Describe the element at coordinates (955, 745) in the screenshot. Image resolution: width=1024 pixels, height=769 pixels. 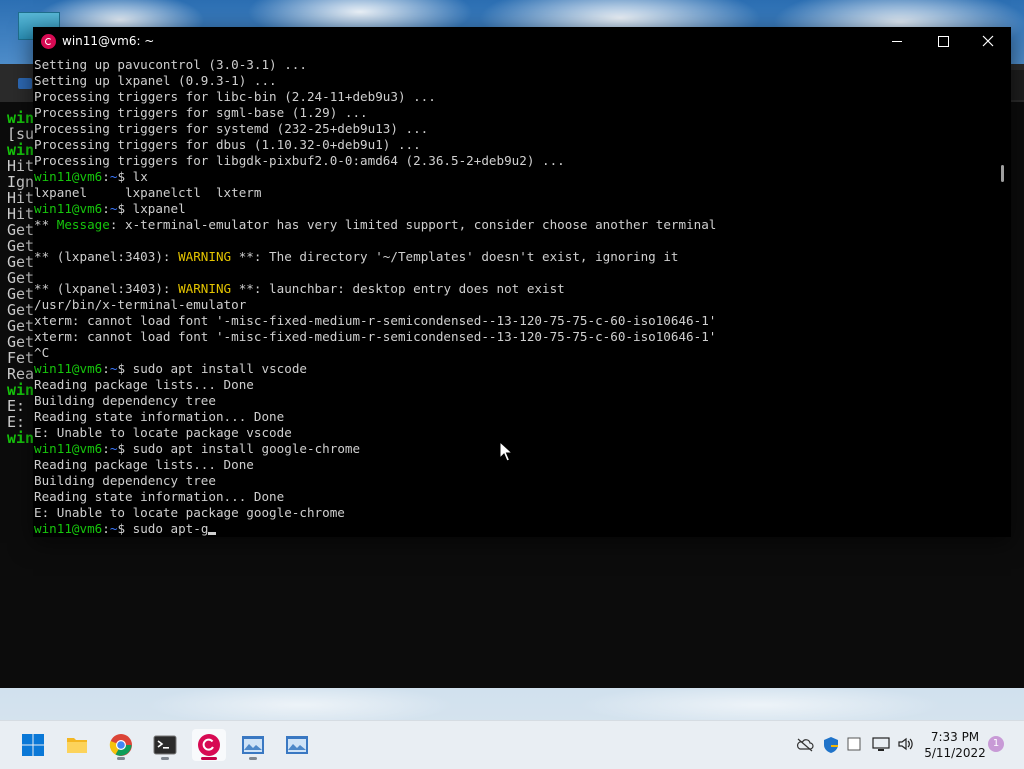
I see `clock: 7:33 PM 5/11/2022` at that location.